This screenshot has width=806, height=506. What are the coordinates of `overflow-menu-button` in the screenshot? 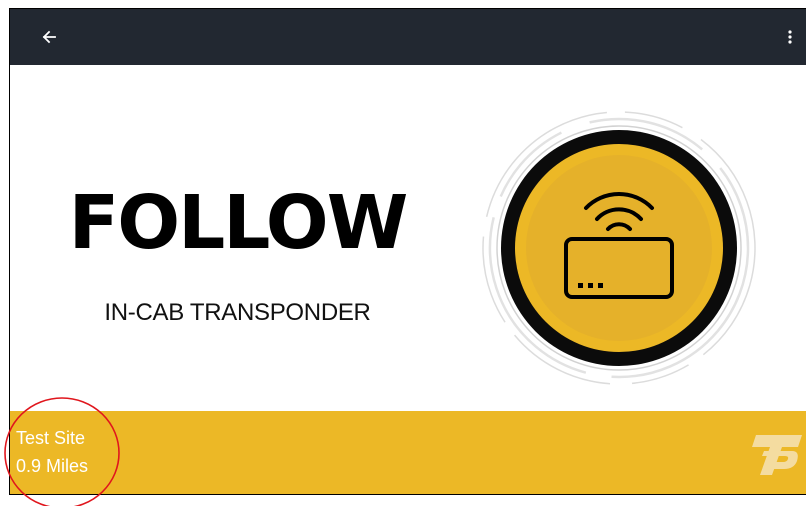 It's located at (790, 37).